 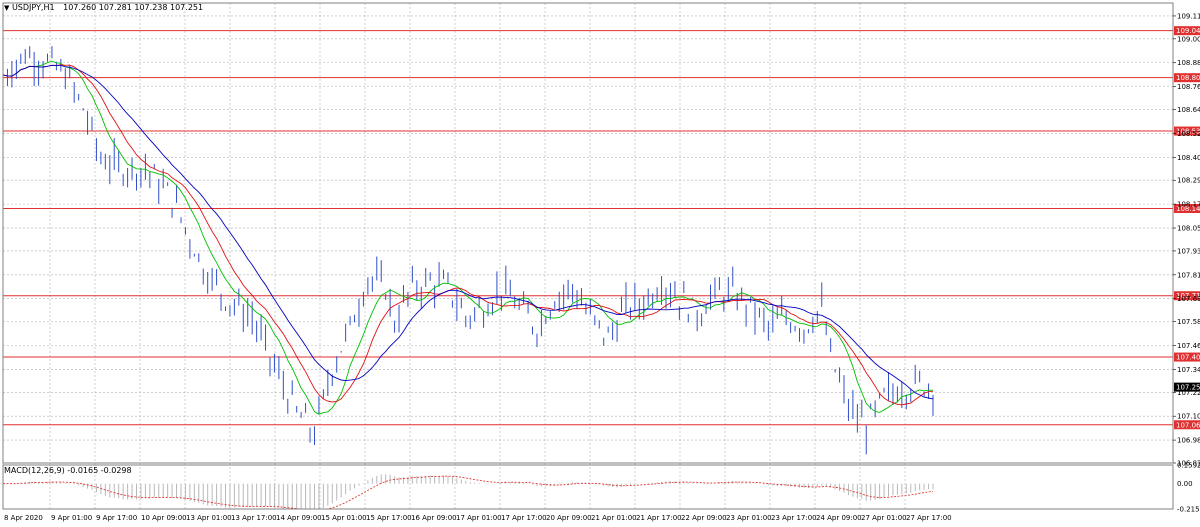 I want to click on price-tick-label: 108.29, so click(x=1188, y=181).